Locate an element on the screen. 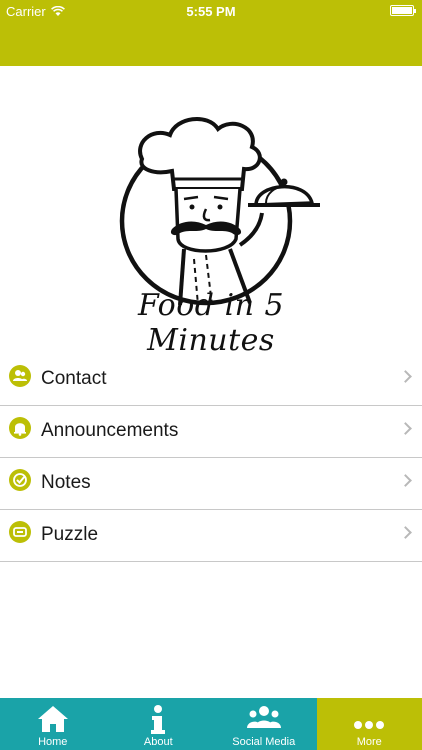  bell-icon is located at coordinates (20, 428).